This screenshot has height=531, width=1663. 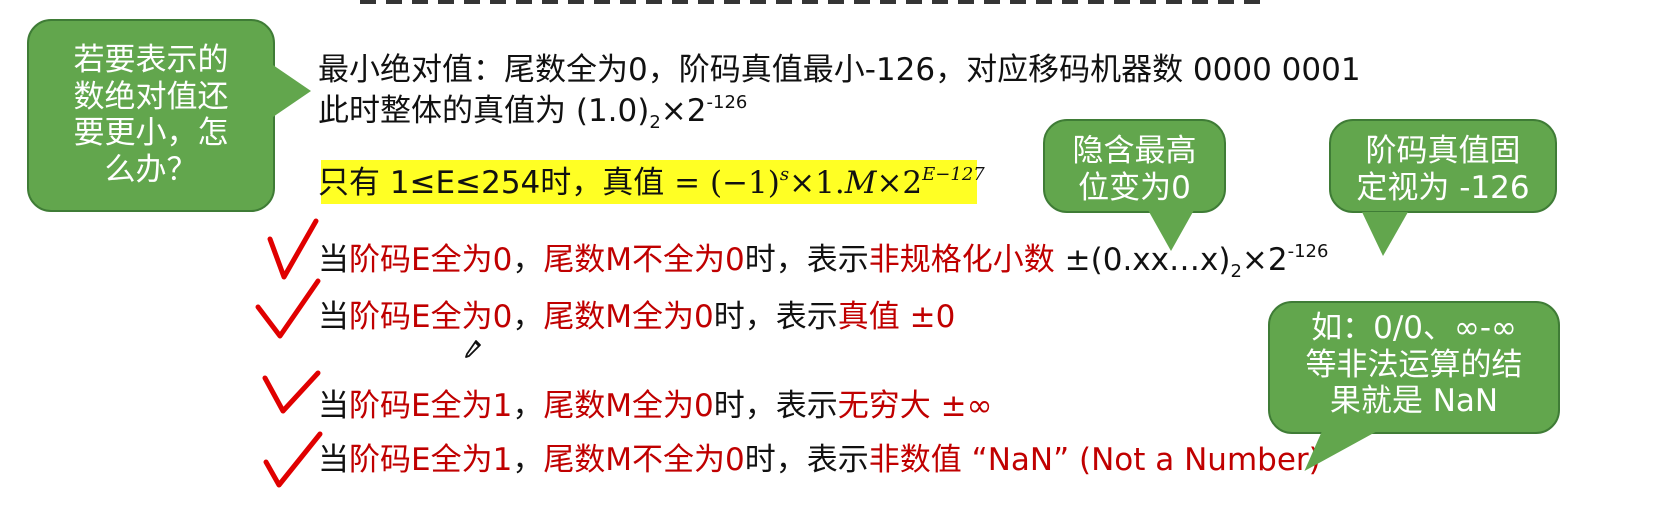 I want to click on formula-power-part: ×2, so click(x=899, y=183).